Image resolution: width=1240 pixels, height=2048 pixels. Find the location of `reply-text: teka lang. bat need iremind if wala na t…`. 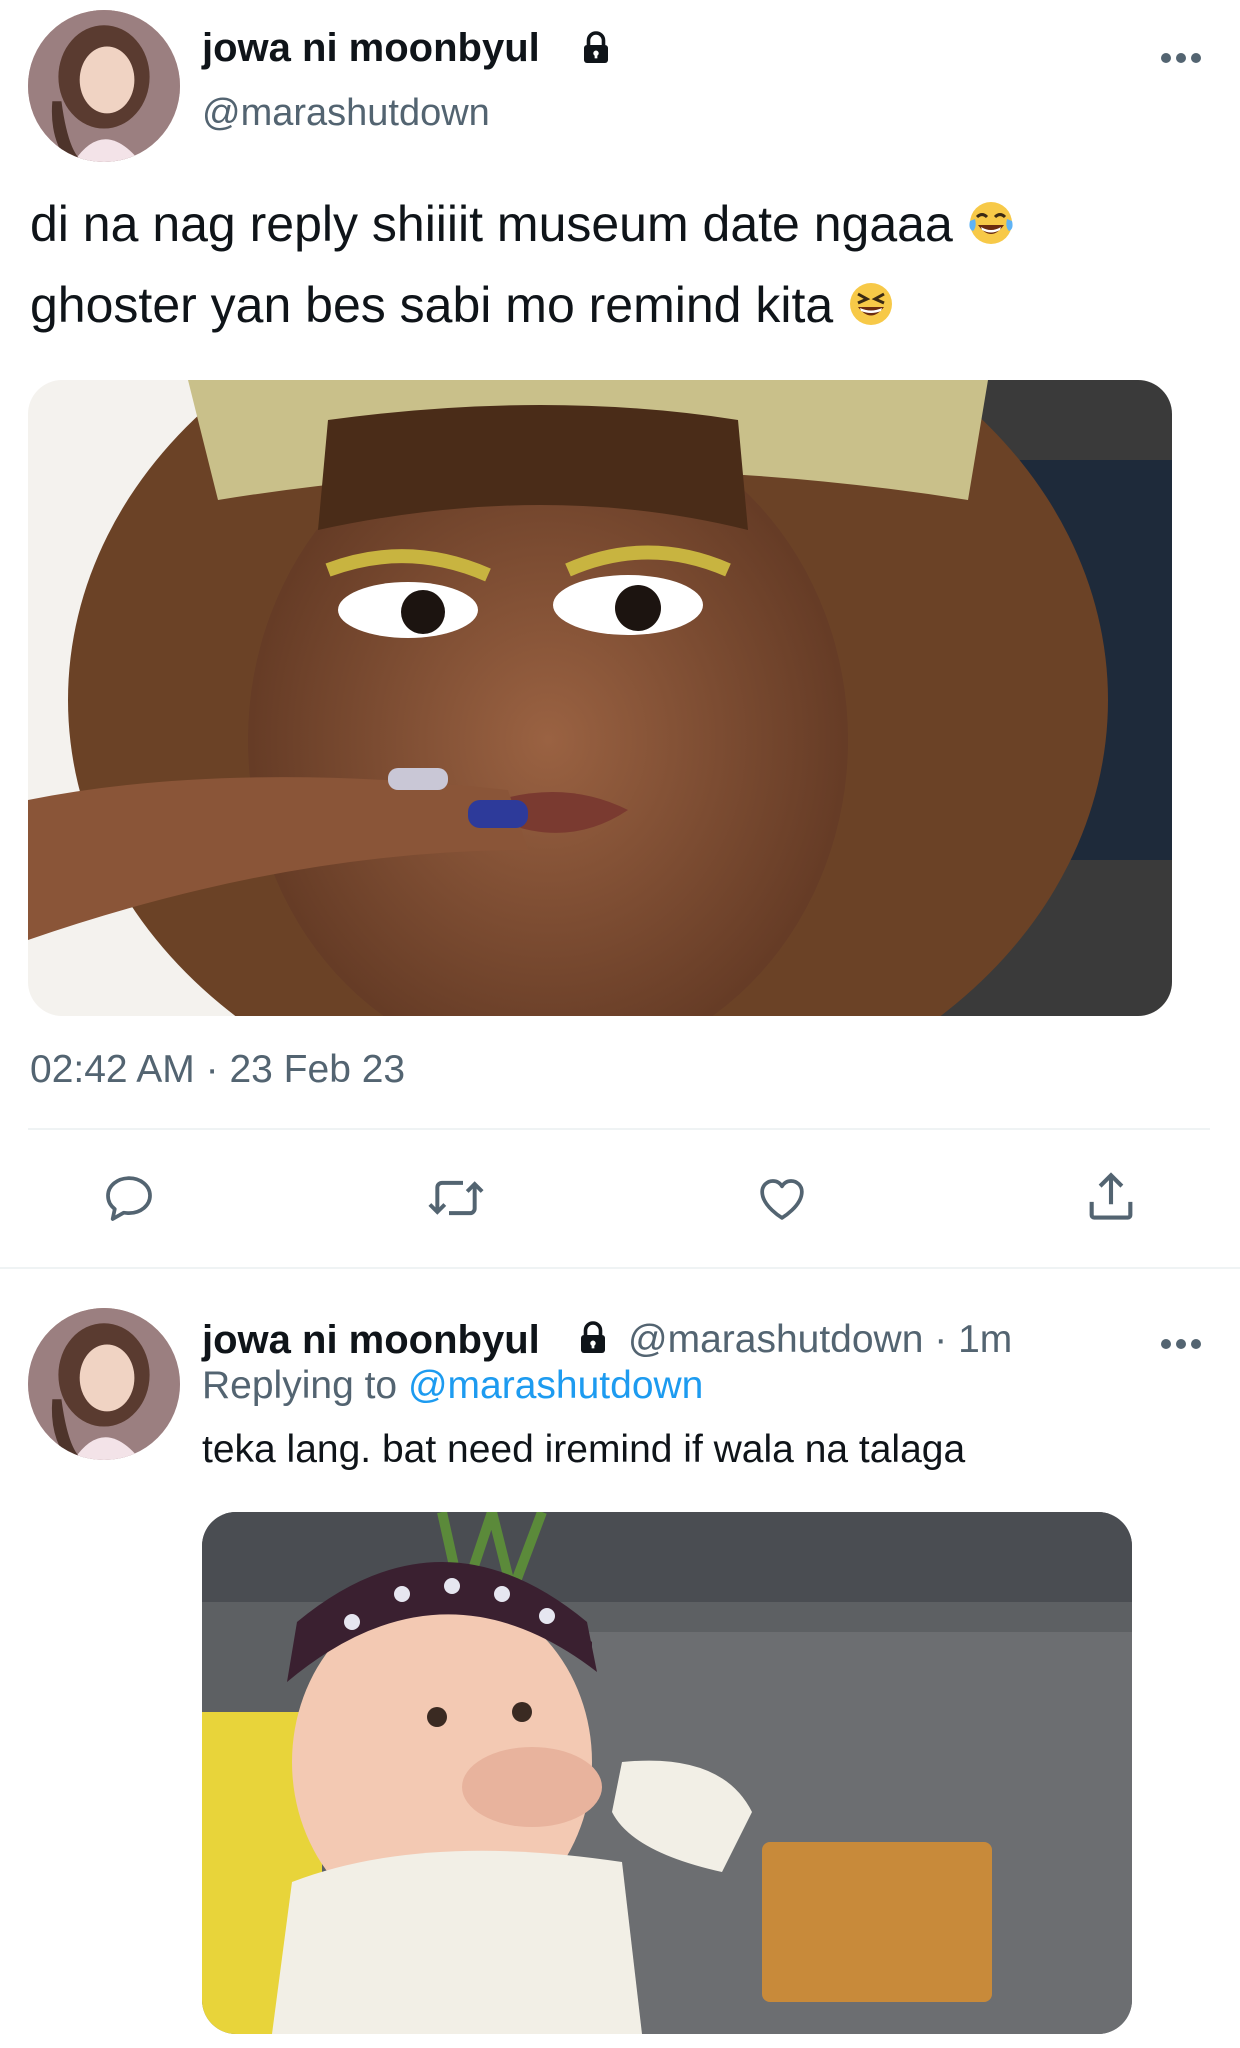

reply-text: teka lang. bat need iremind if wala na t… is located at coordinates (584, 1449).